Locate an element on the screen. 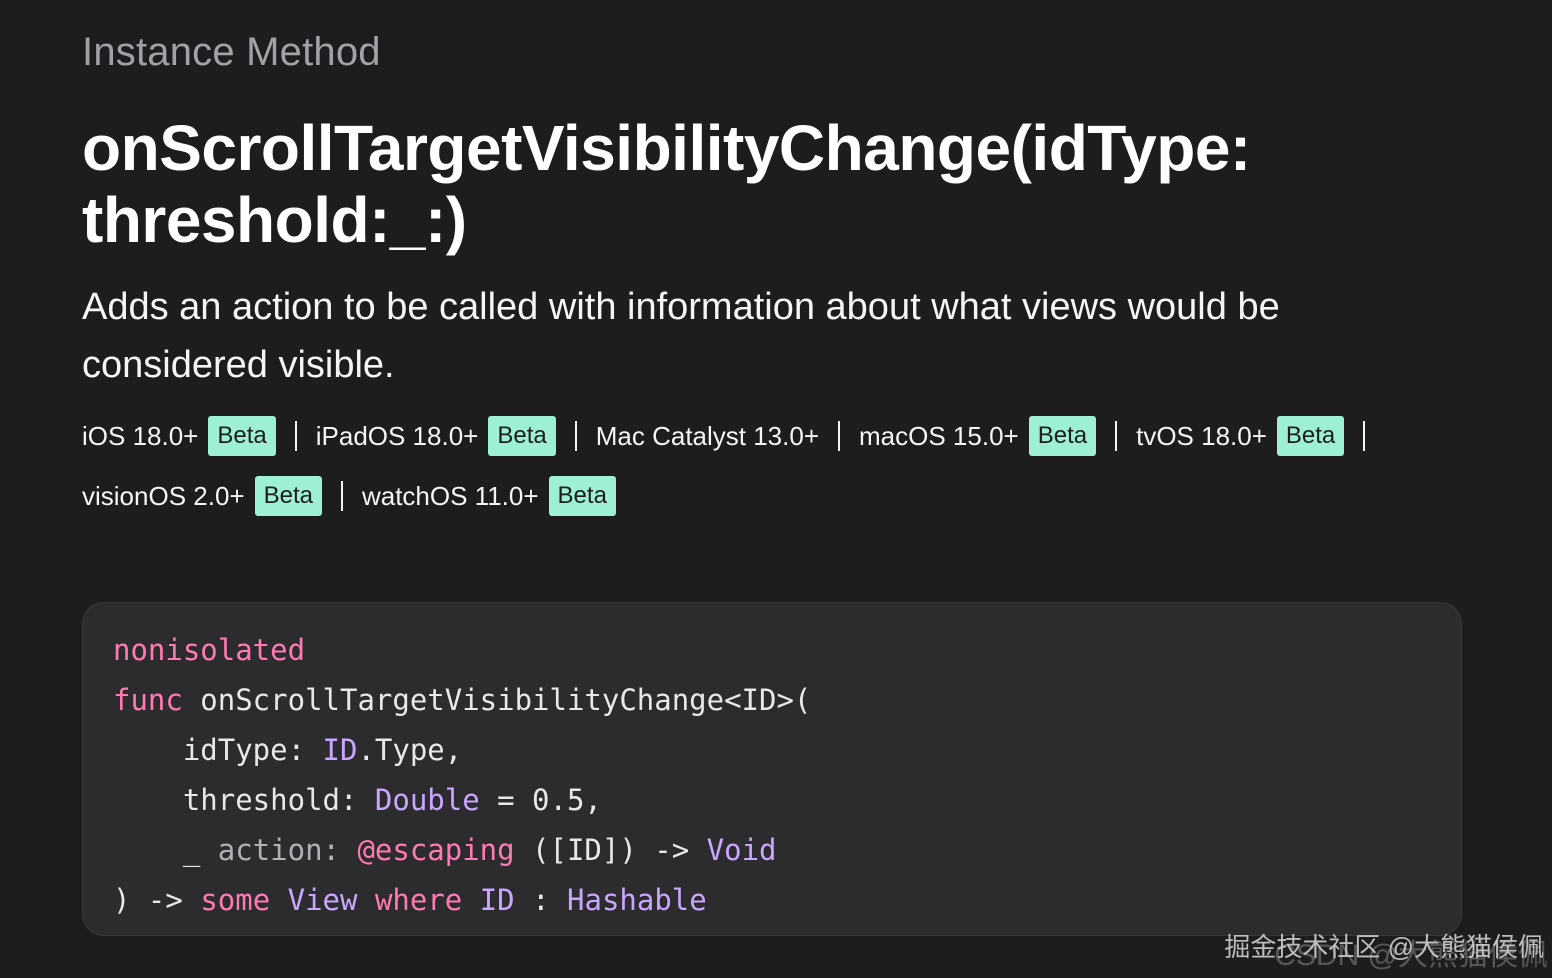 The height and width of the screenshot is (978, 1552). param-label: idType: is located at coordinates (252, 750).